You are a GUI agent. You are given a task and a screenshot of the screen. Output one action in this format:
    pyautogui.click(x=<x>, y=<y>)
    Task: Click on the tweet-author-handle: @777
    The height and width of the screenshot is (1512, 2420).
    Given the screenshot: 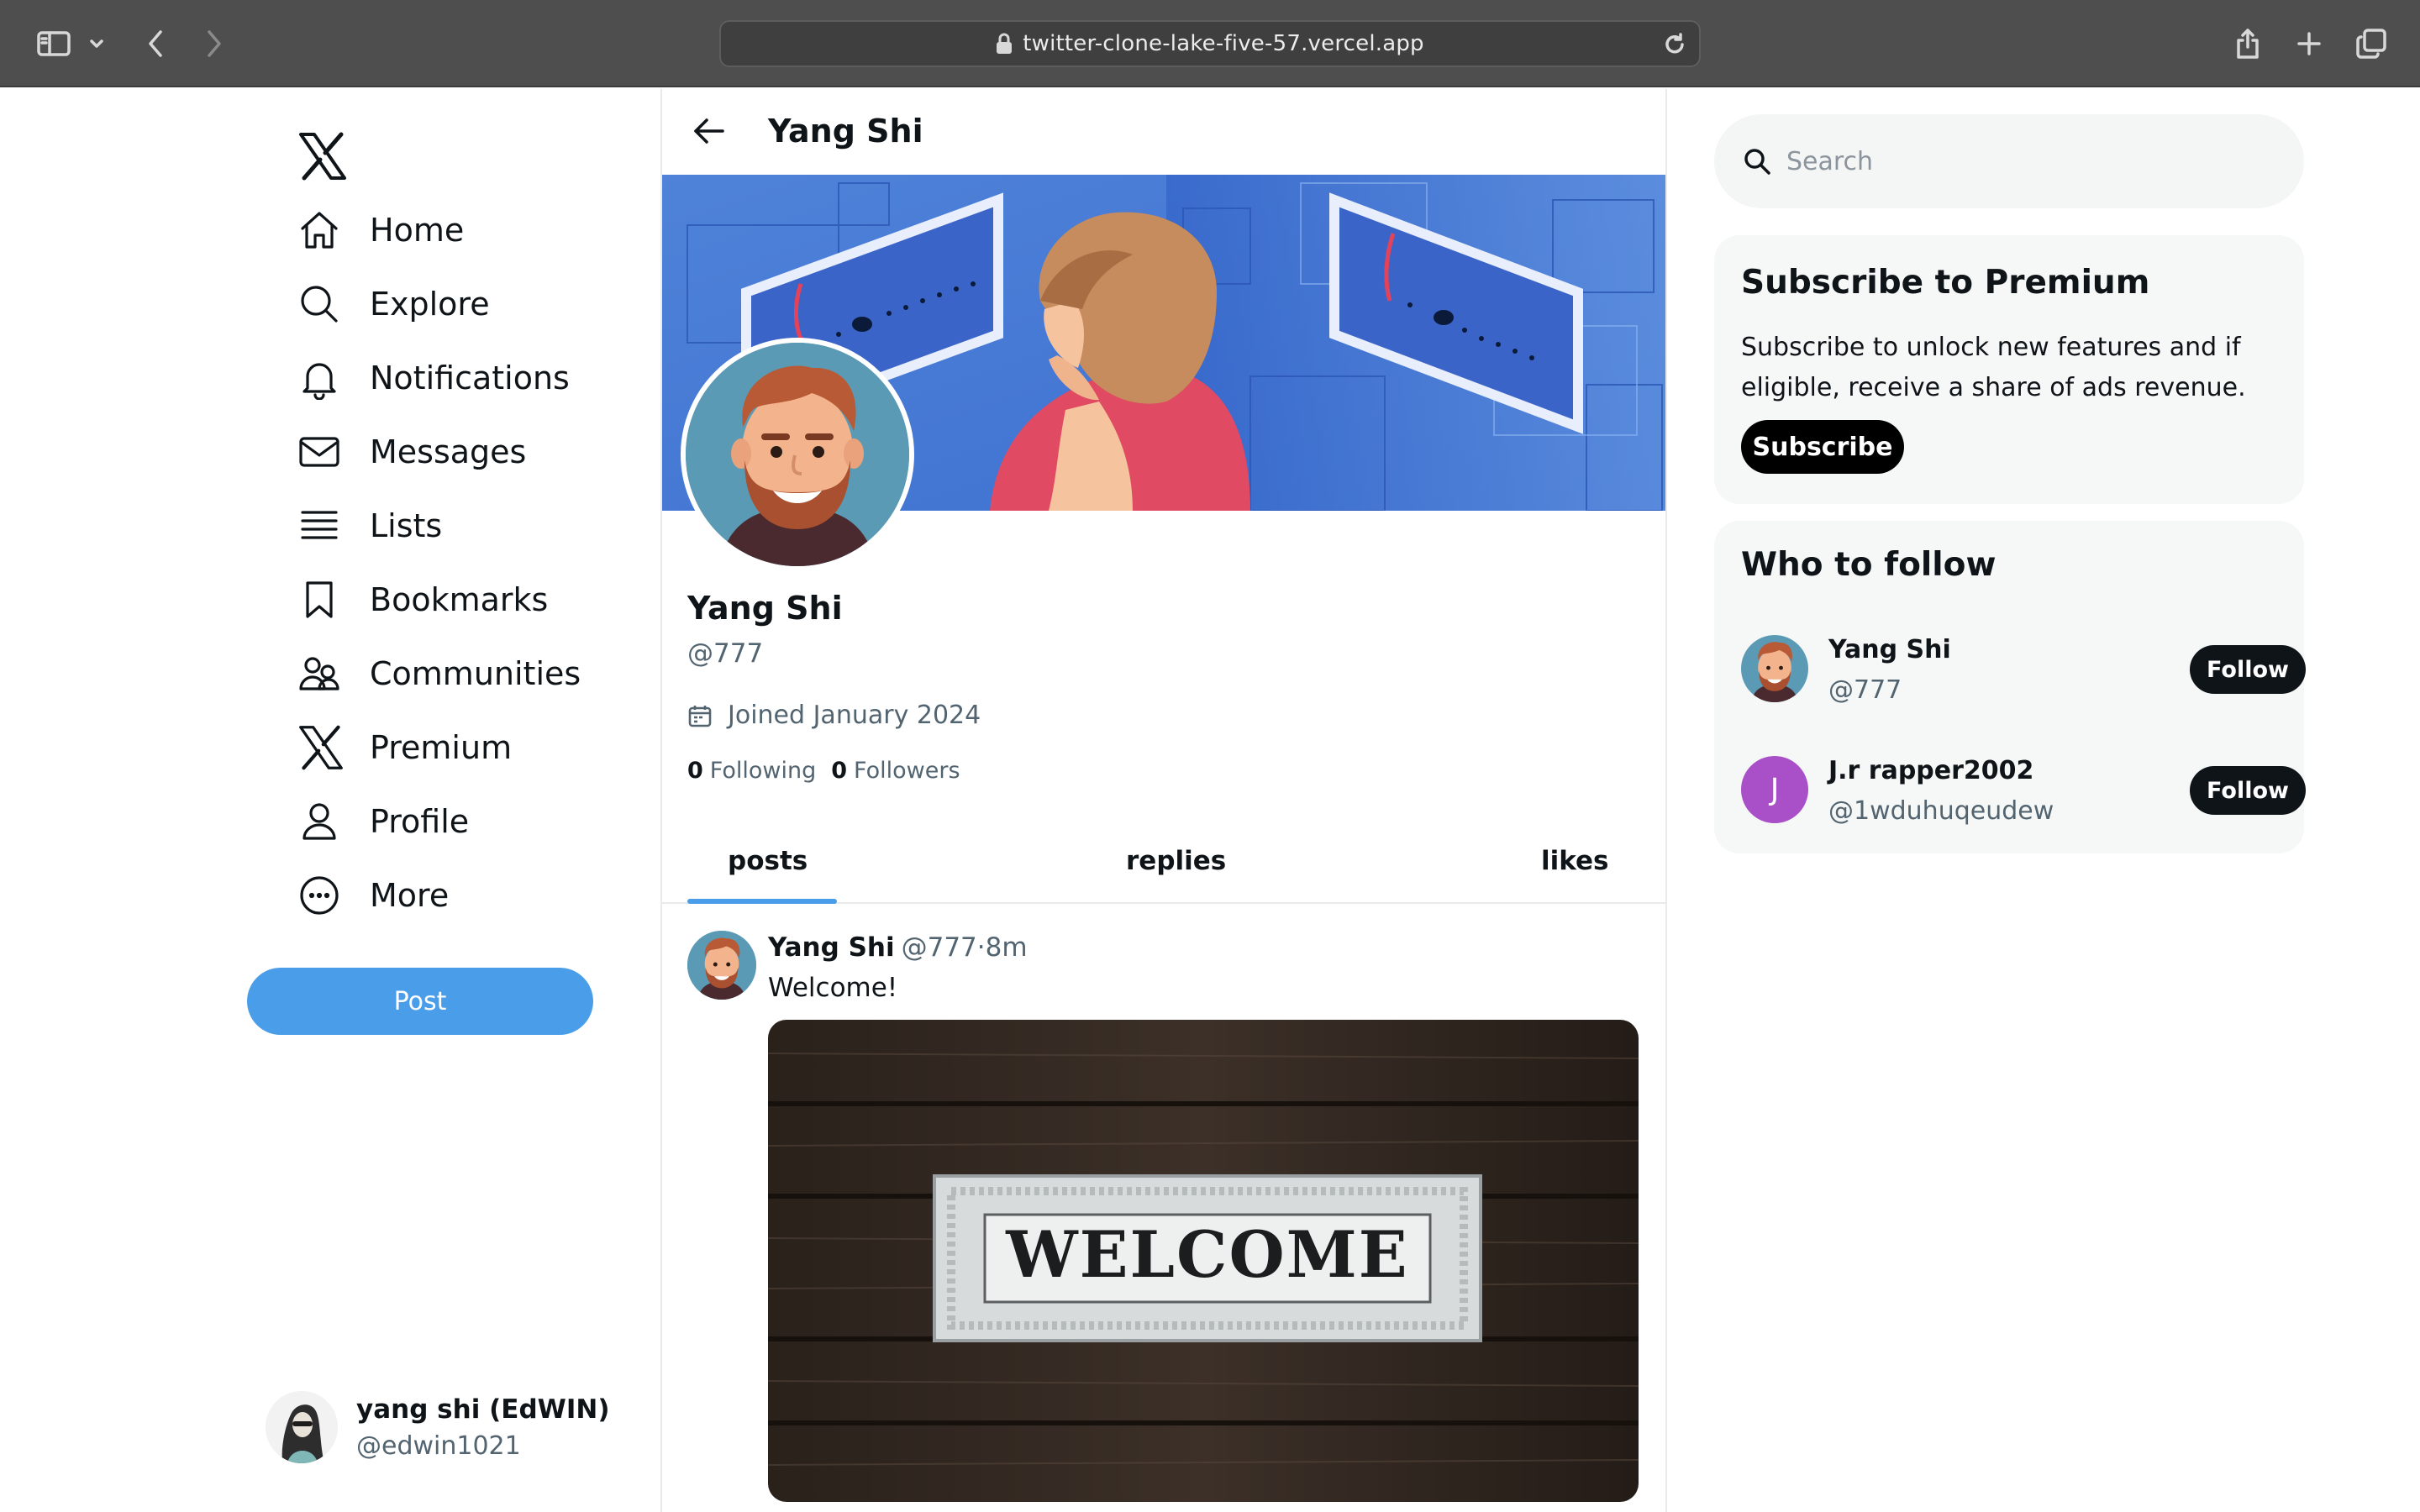 What is the action you would take?
    pyautogui.click(x=939, y=947)
    